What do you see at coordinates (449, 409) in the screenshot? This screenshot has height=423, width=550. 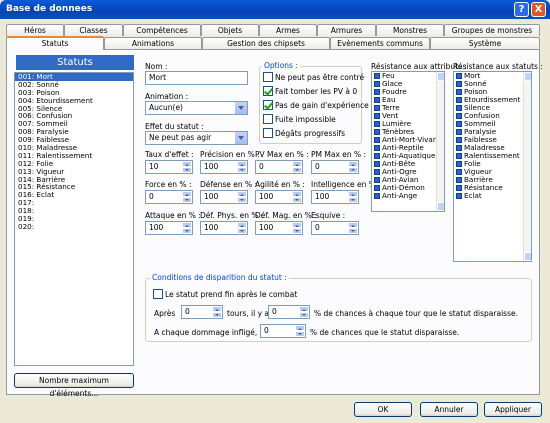 I see `cancel-button: Annuler` at bounding box center [449, 409].